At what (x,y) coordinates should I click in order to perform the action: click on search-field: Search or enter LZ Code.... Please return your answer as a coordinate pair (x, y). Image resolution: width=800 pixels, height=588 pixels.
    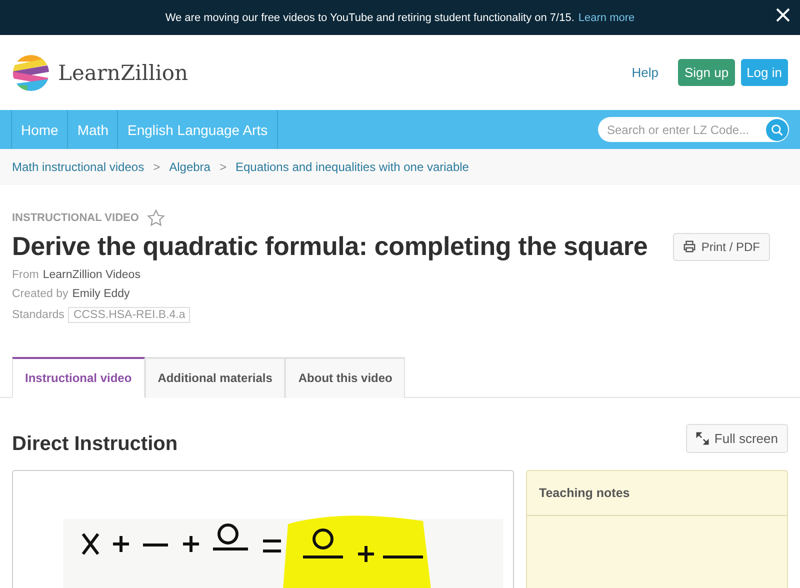
    Looking at the image, I should click on (693, 129).